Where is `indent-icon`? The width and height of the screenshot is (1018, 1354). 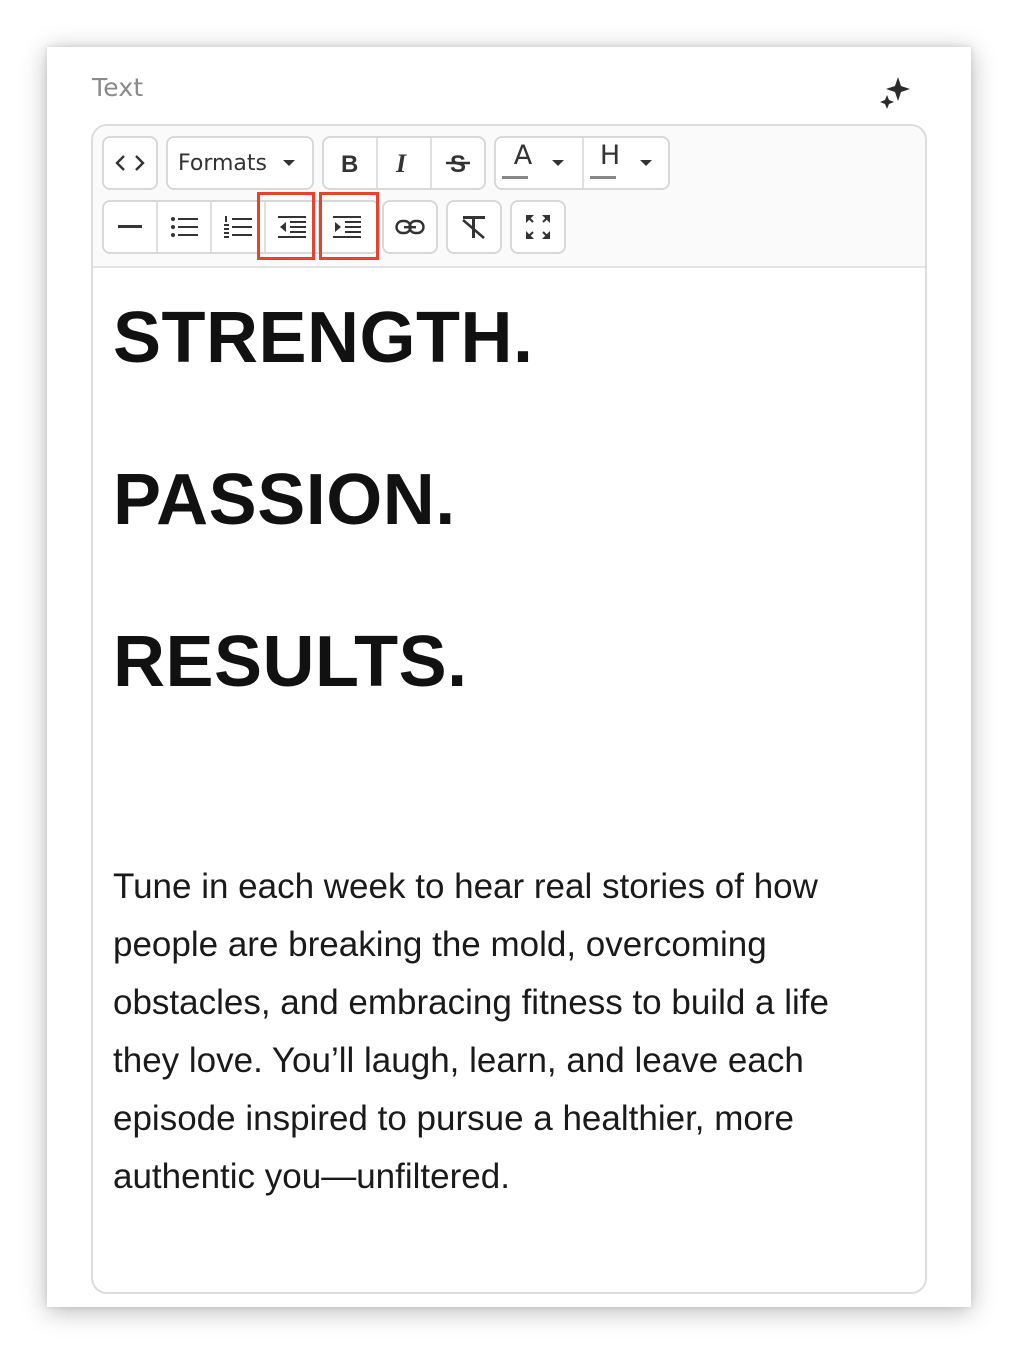
indent-icon is located at coordinates (347, 227).